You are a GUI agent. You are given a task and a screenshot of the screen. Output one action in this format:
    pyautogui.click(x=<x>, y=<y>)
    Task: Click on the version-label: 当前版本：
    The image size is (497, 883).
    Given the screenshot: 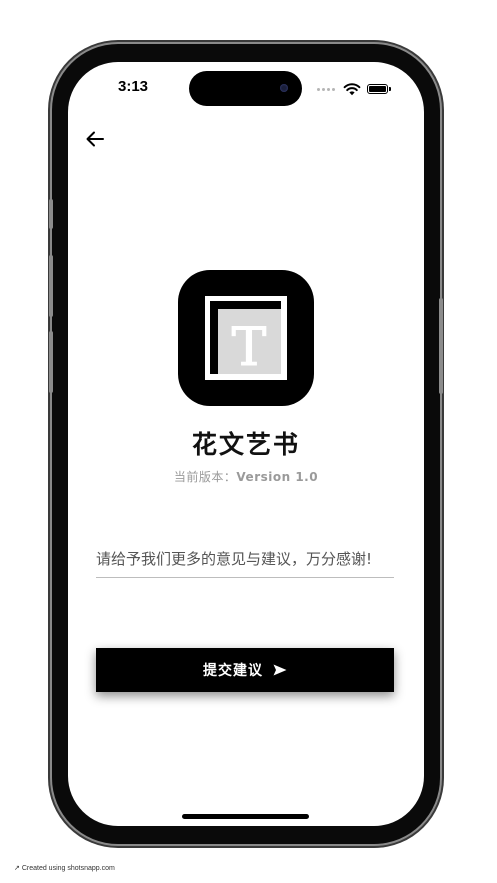 What is the action you would take?
    pyautogui.click(x=205, y=477)
    